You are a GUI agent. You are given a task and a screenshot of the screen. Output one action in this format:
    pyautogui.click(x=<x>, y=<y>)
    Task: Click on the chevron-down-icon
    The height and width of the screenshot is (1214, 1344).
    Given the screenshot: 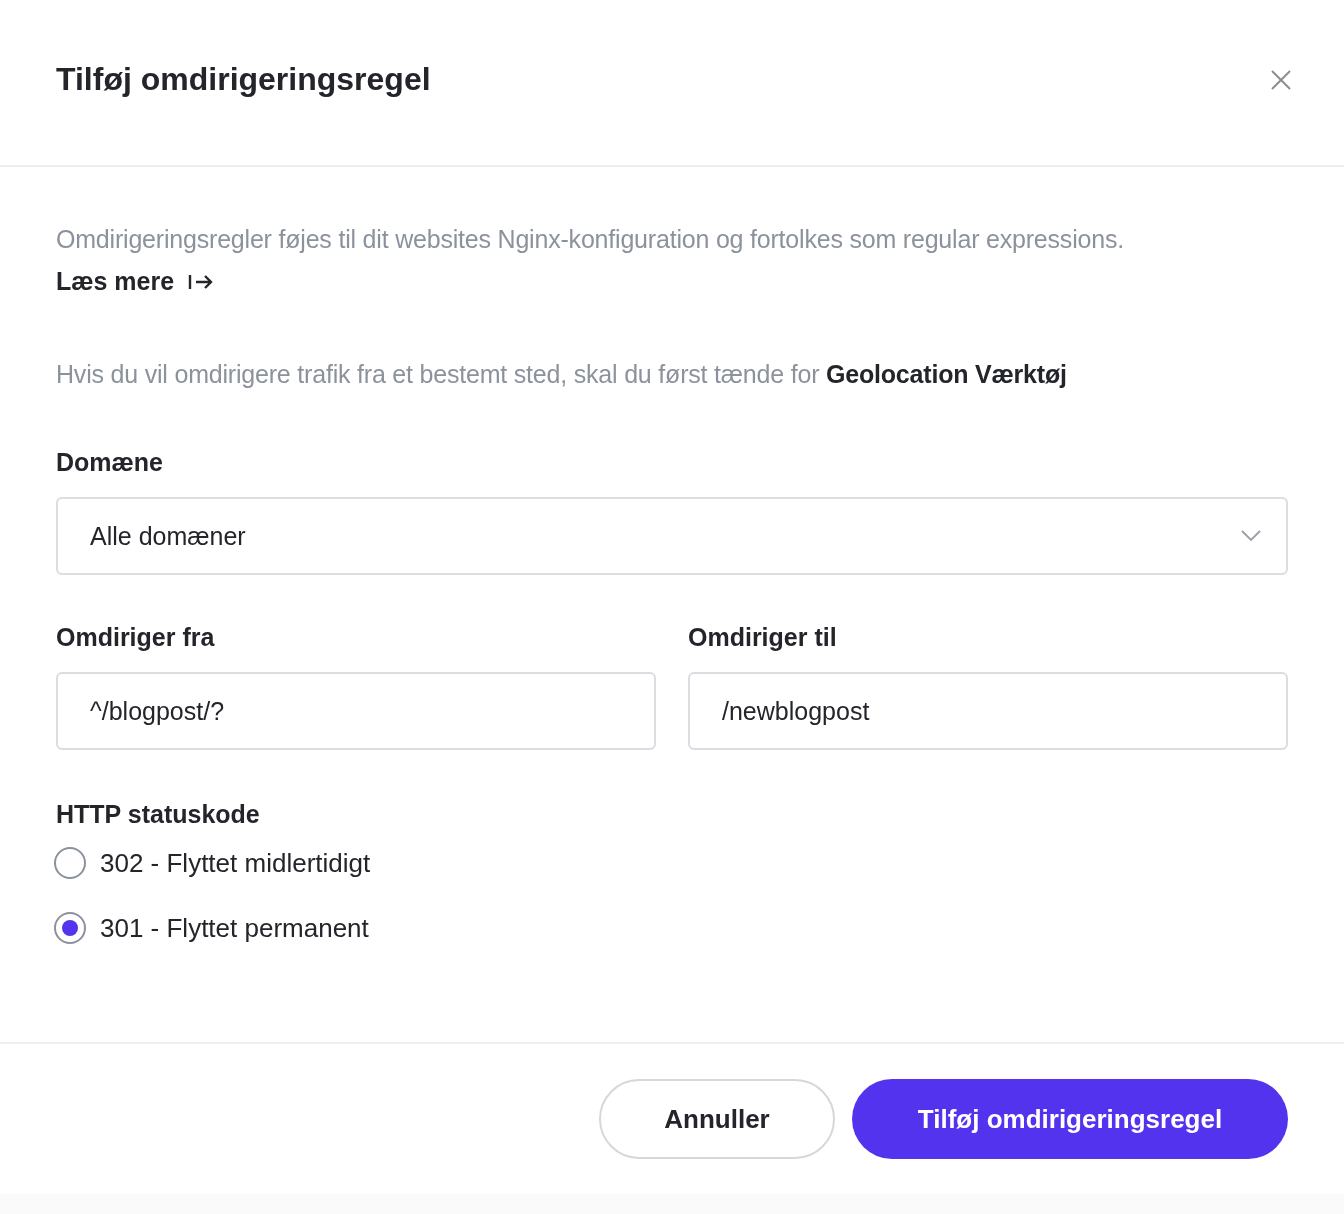 What is the action you would take?
    pyautogui.click(x=1251, y=536)
    